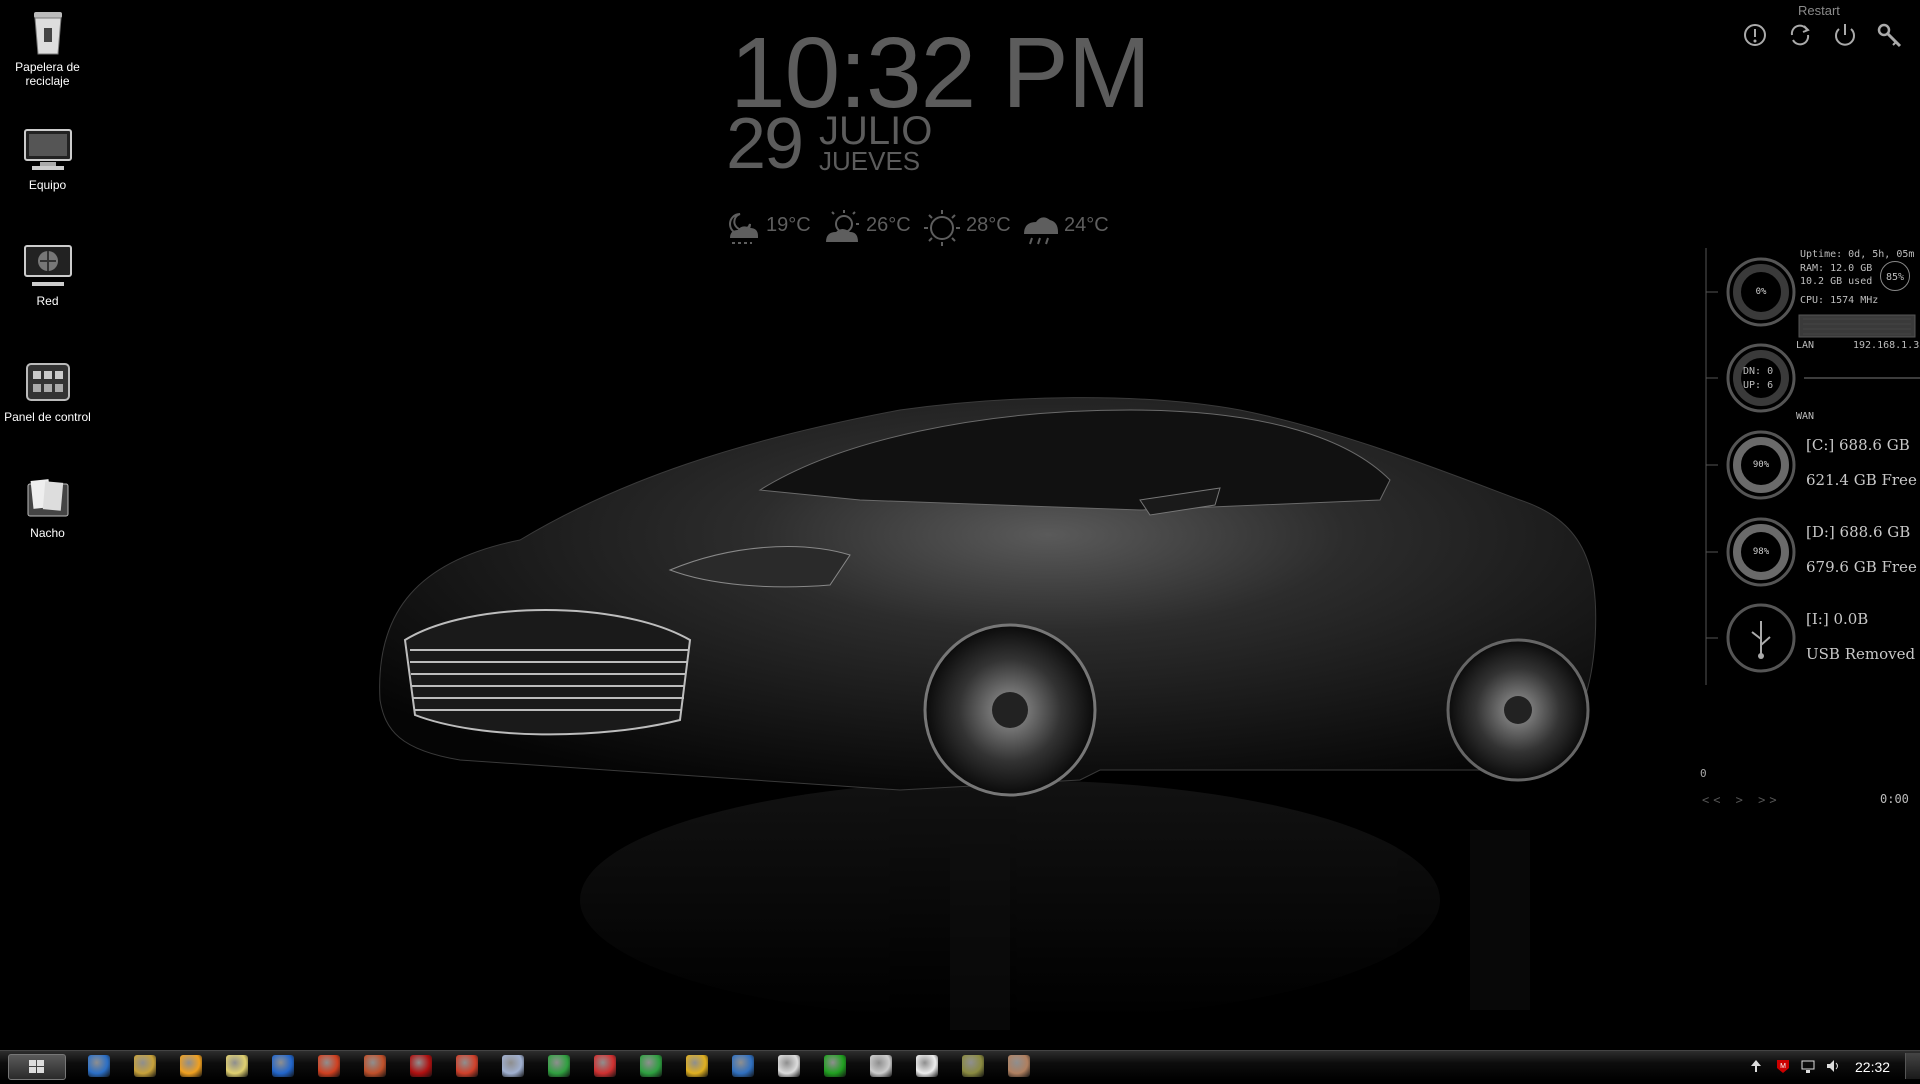  What do you see at coordinates (789, 1066) in the screenshot?
I see `user-icon` at bounding box center [789, 1066].